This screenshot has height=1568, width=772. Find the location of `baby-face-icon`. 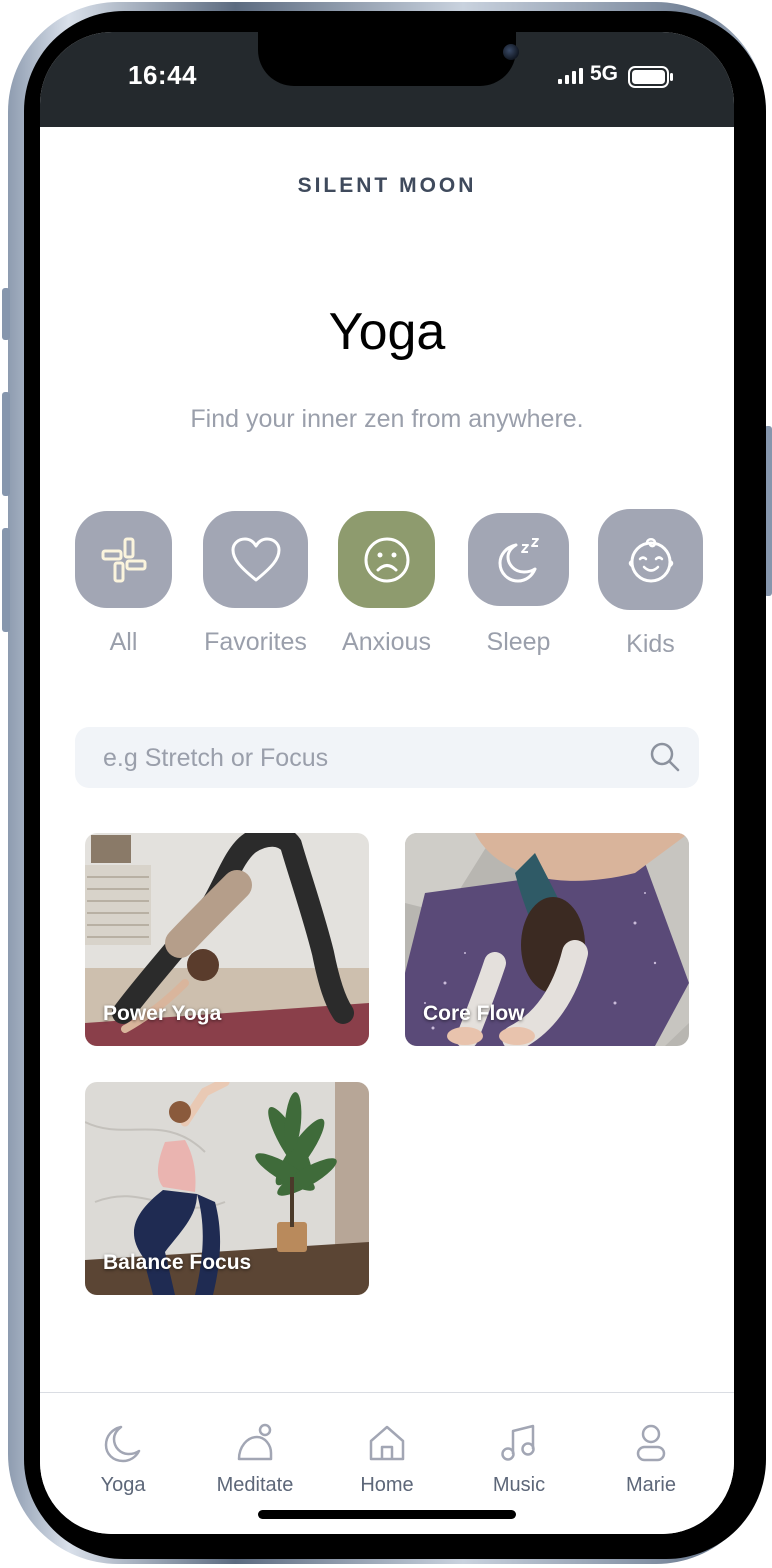

baby-face-icon is located at coordinates (650, 559).